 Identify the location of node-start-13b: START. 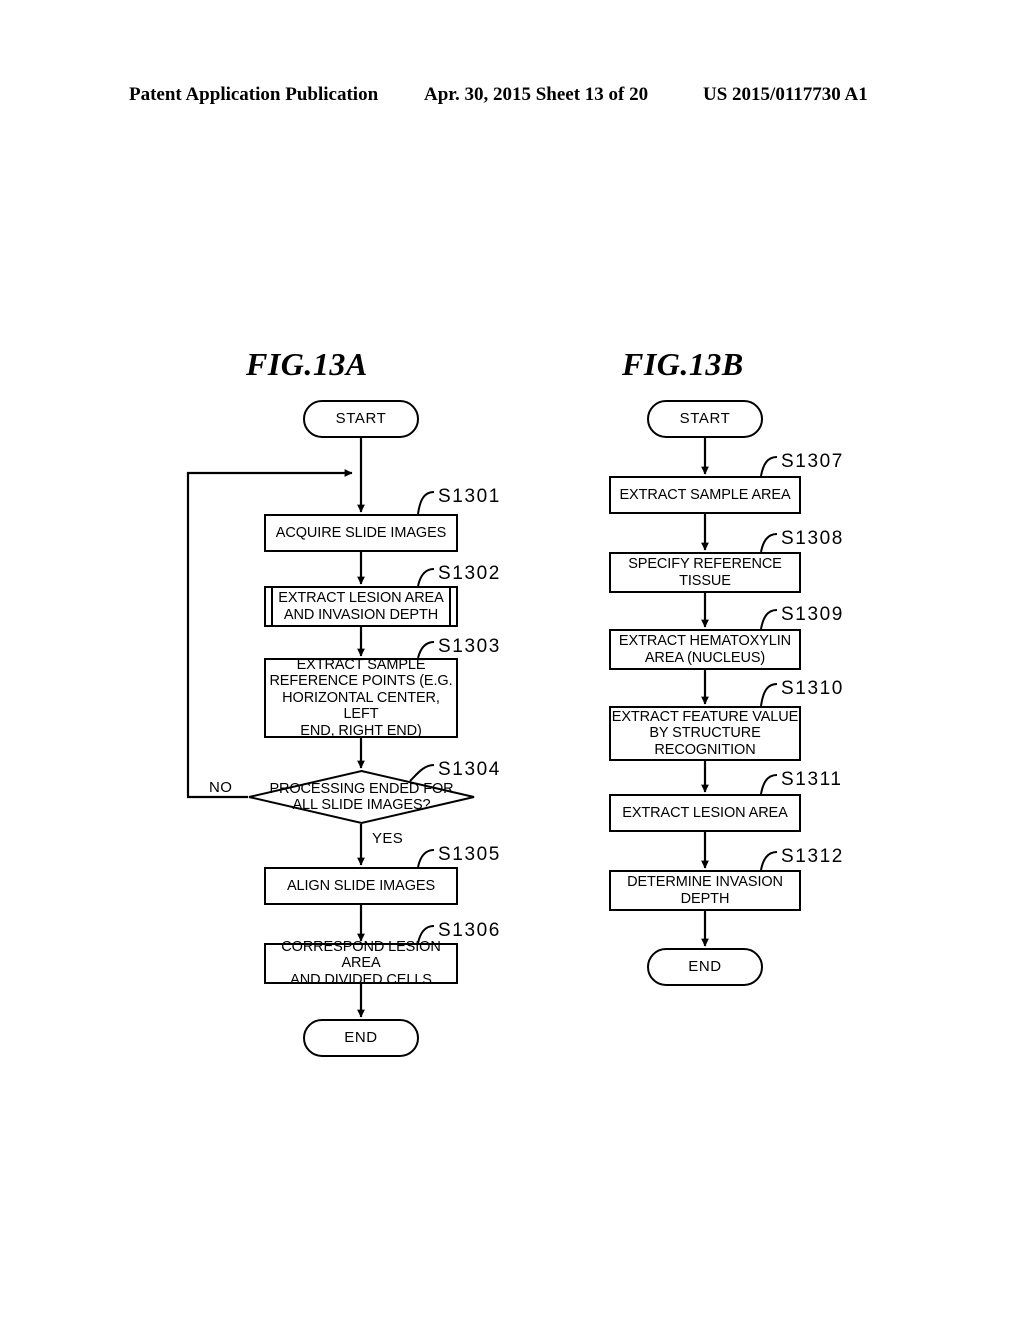
(705, 419).